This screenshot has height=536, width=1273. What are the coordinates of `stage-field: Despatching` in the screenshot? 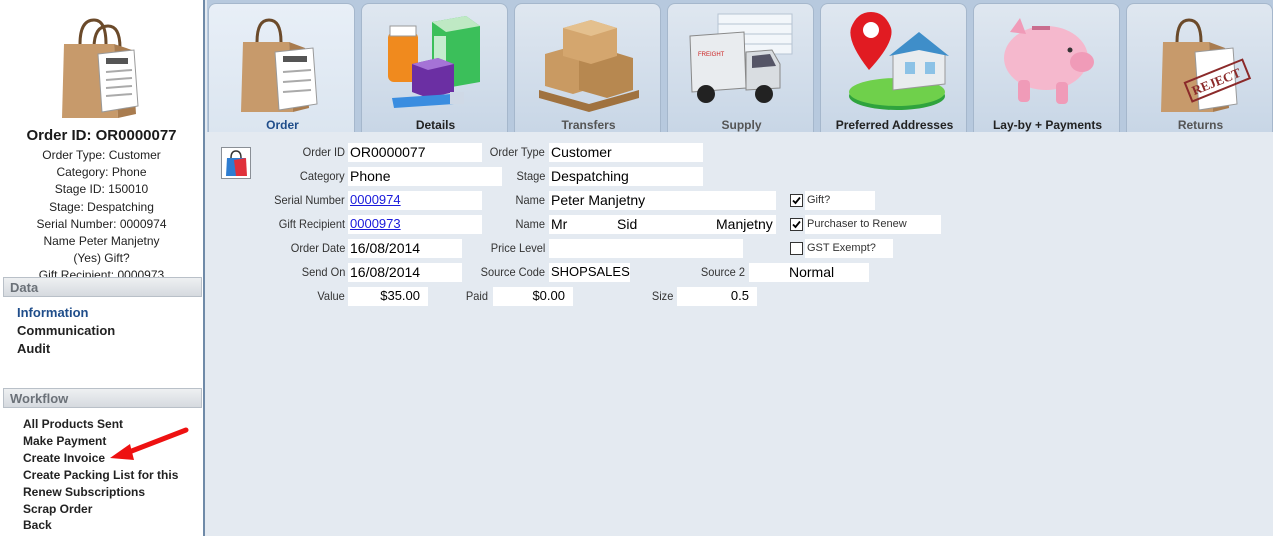 It's located at (626, 176).